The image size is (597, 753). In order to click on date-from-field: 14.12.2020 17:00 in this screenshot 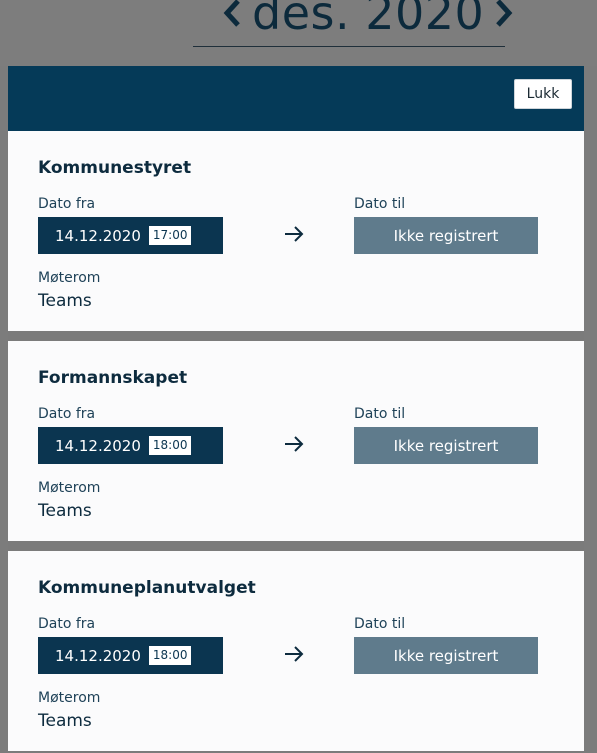, I will do `click(130, 235)`.